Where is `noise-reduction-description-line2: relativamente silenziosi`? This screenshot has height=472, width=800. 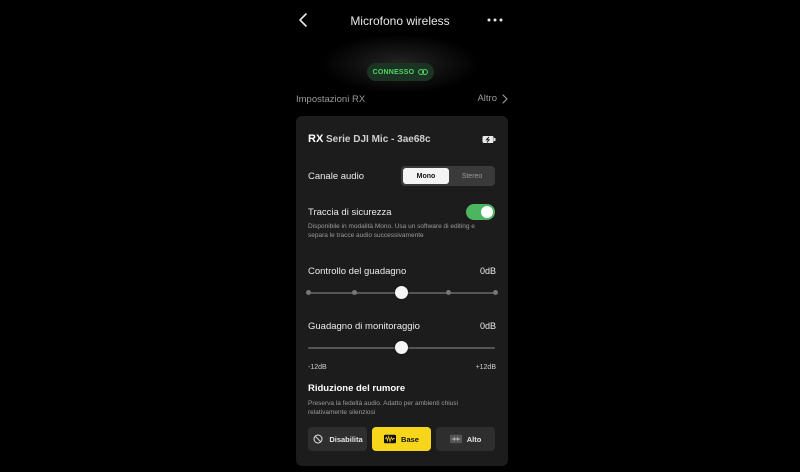
noise-reduction-description-line2: relativamente silenziosi is located at coordinates (342, 412).